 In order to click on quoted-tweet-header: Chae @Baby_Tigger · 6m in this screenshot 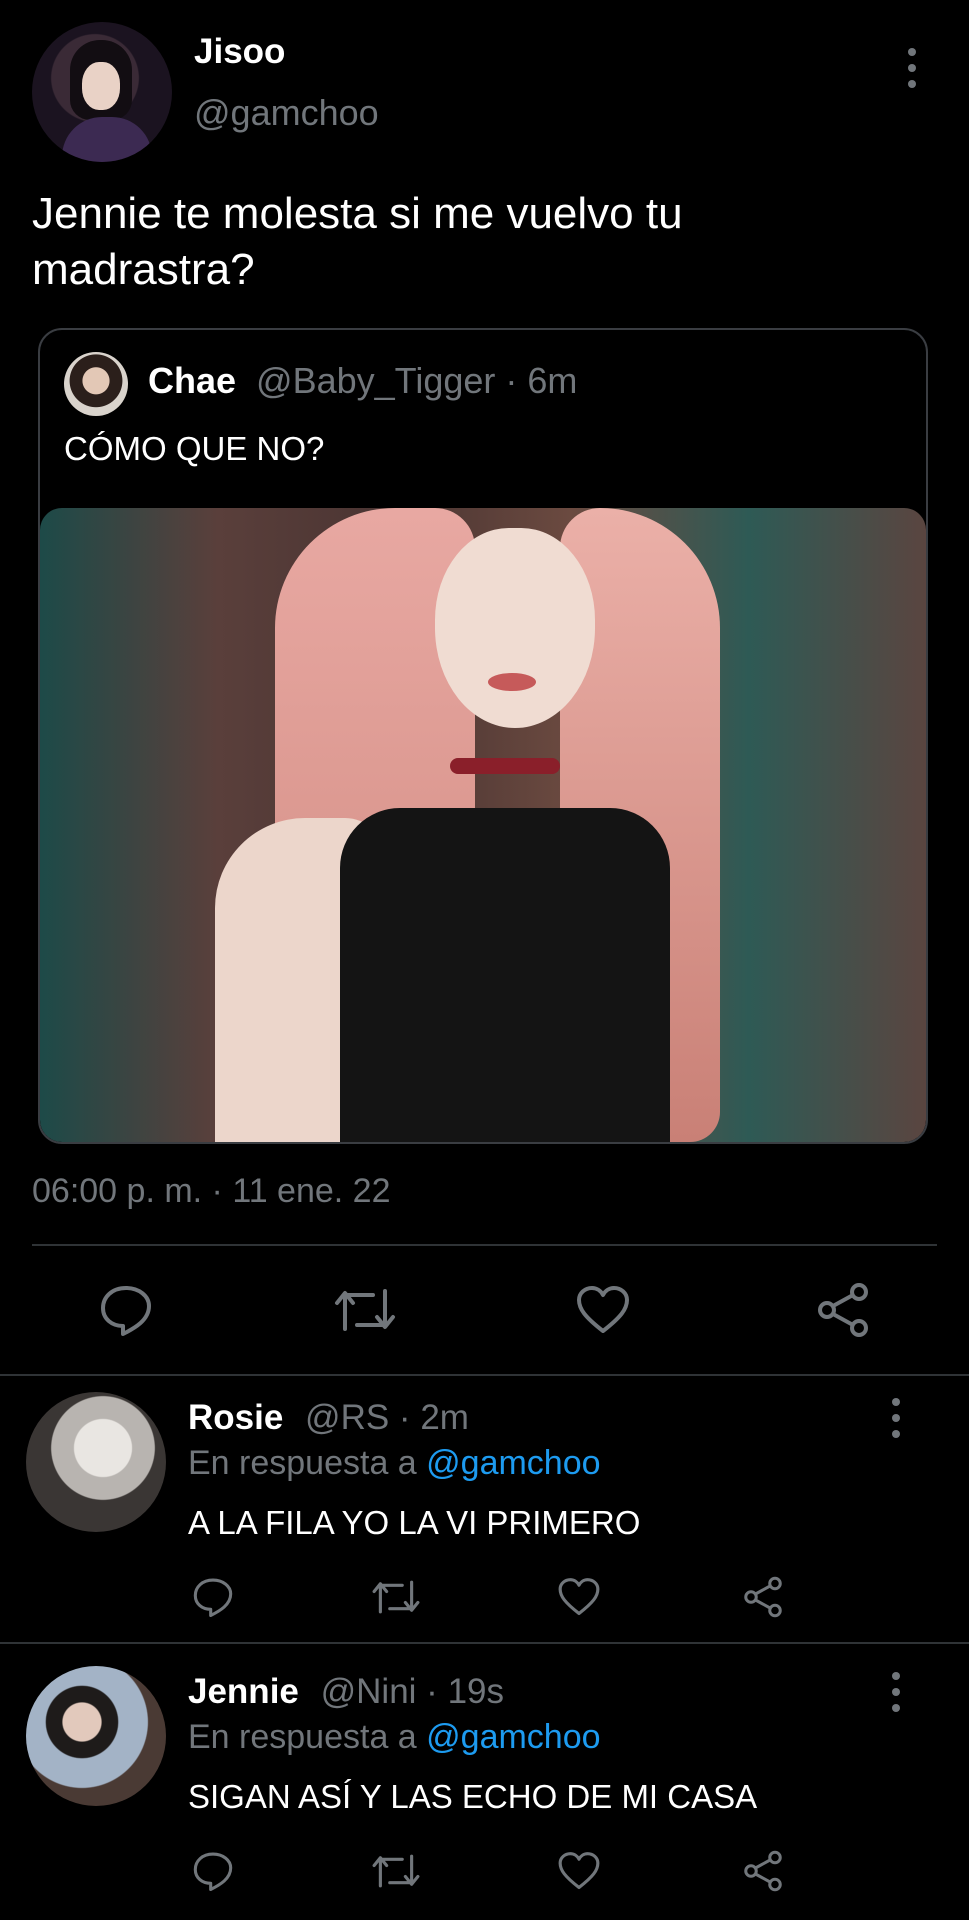, I will do `click(362, 381)`.